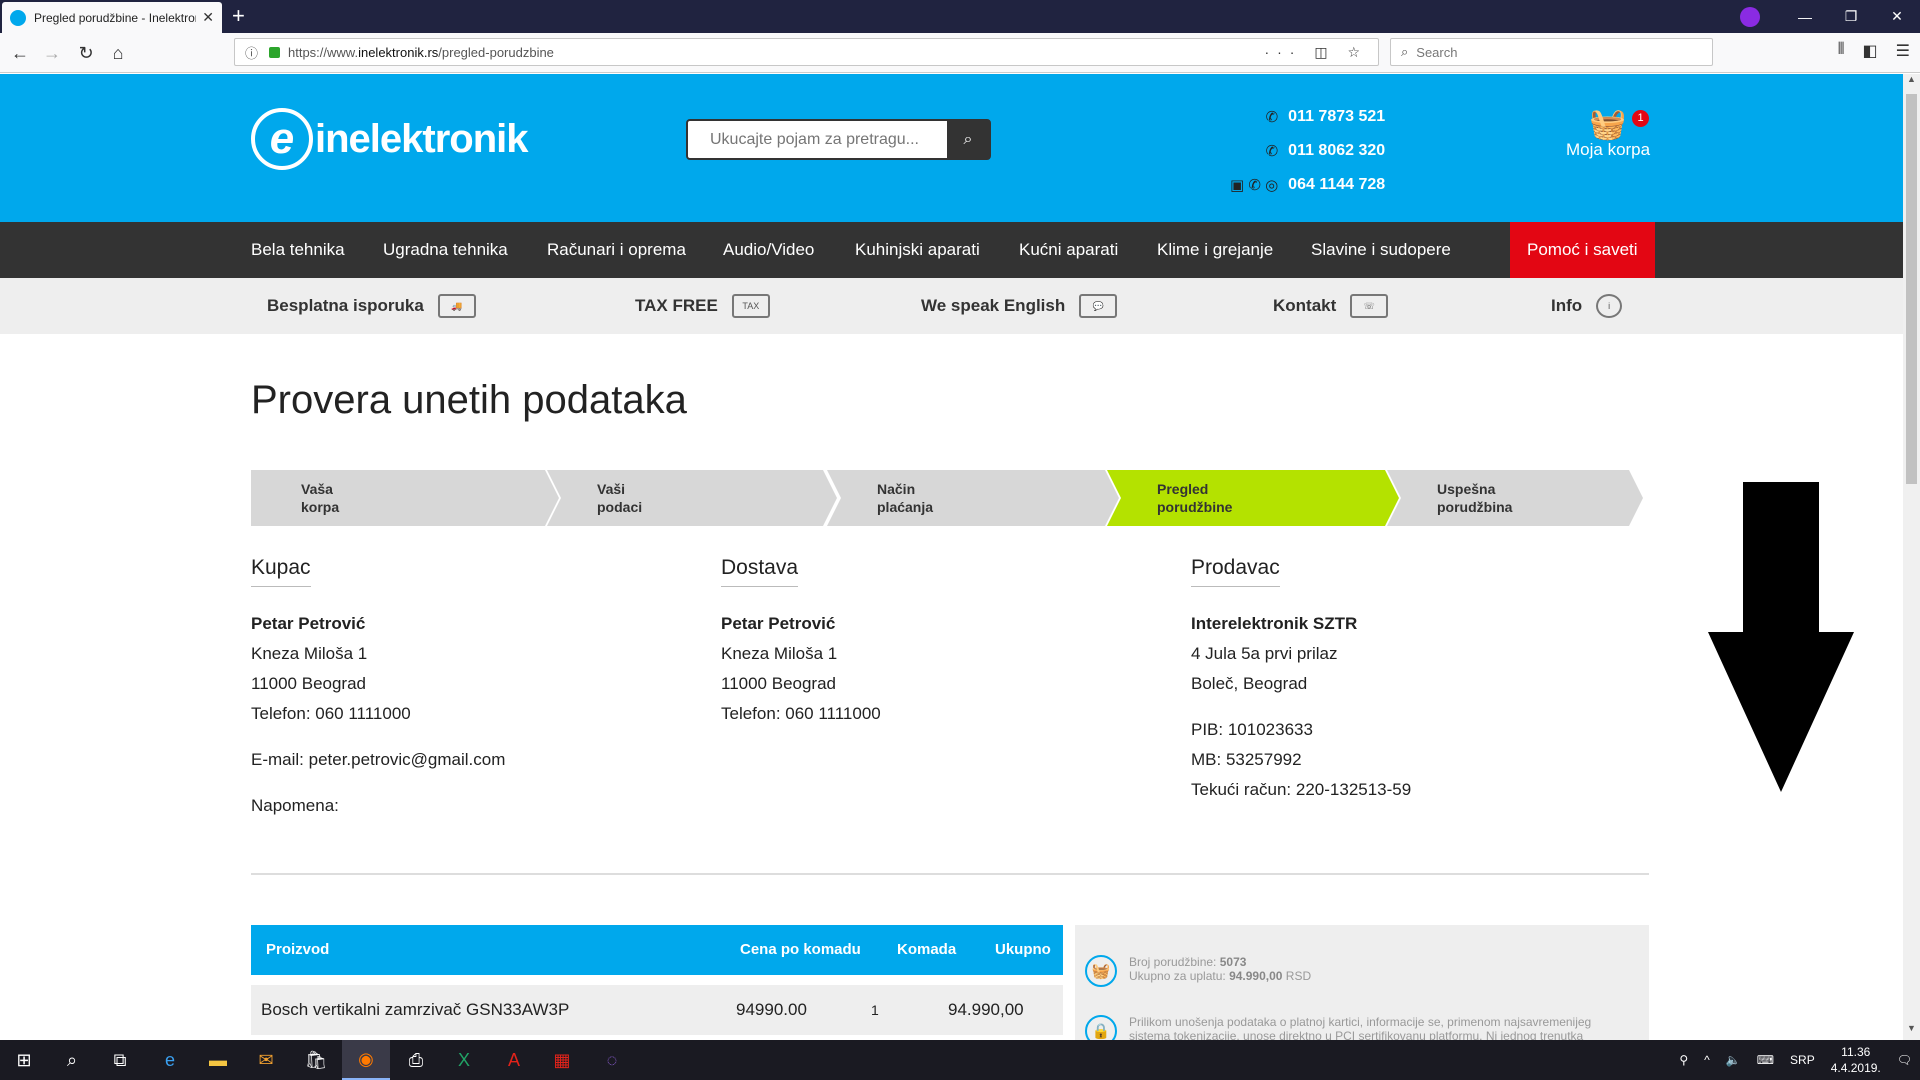 The width and height of the screenshot is (1920, 1080). I want to click on site-logo: e inelektronik, so click(390, 139).